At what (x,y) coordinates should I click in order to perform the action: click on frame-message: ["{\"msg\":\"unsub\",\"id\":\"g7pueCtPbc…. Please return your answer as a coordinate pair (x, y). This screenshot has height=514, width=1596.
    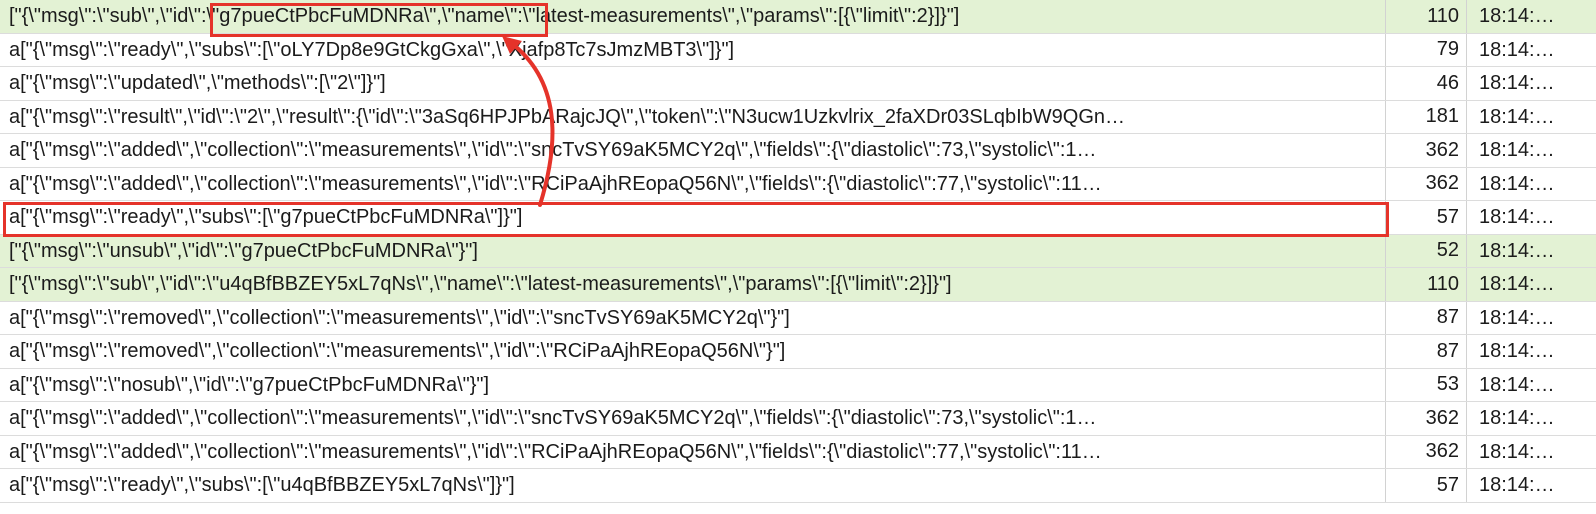
    Looking at the image, I should click on (243, 250).